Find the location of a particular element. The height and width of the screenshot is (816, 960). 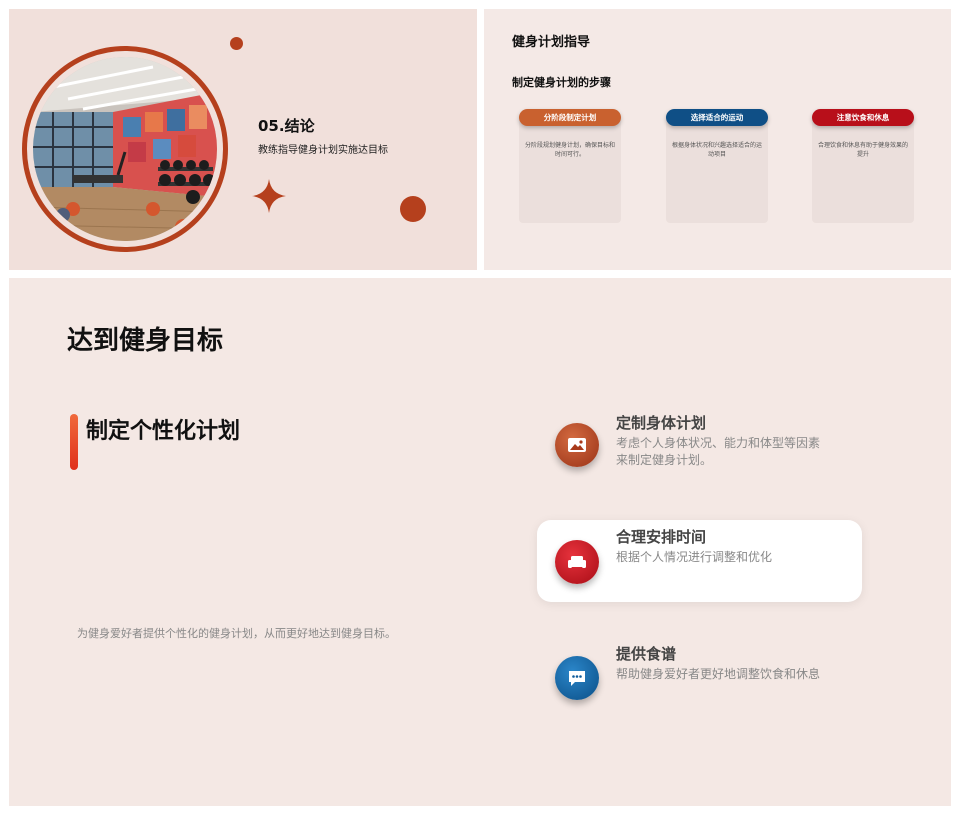

step-label: 注意饮食和休息 is located at coordinates (863, 117).